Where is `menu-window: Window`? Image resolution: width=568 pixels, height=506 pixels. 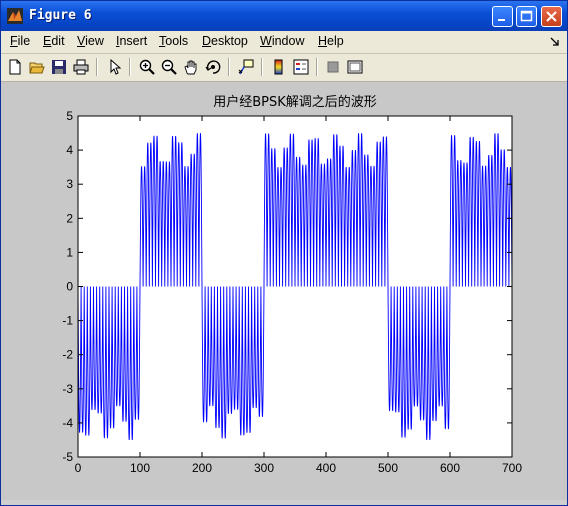
menu-window: Window is located at coordinates (282, 41).